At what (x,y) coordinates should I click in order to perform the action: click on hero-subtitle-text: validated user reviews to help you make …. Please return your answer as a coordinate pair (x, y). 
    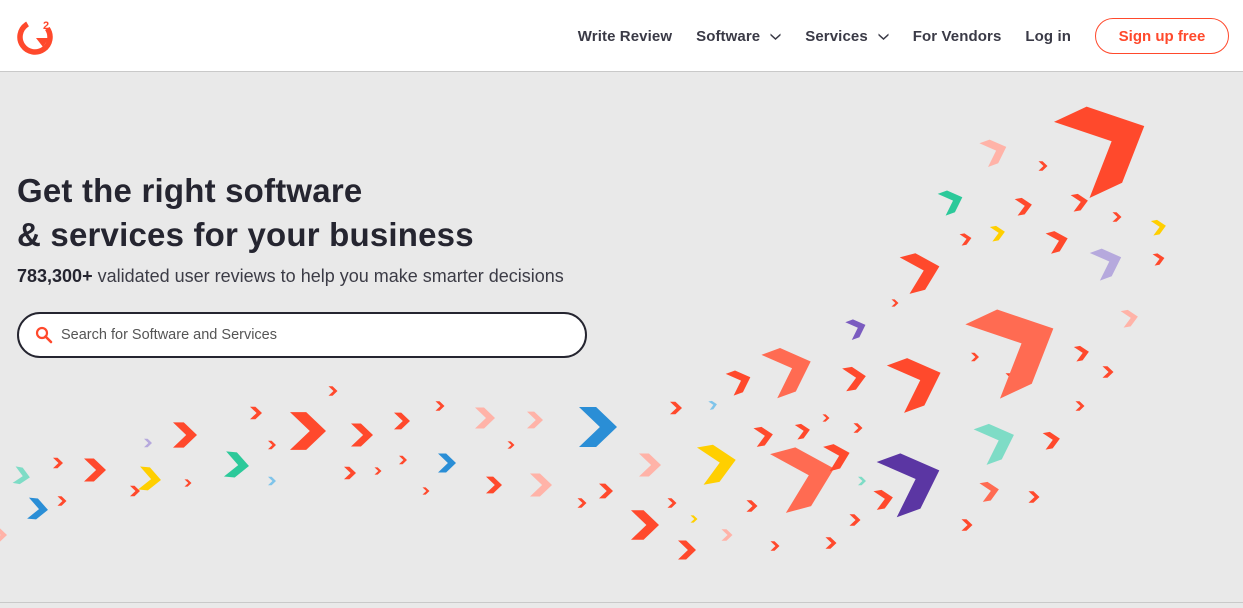
    Looking at the image, I should click on (330, 276).